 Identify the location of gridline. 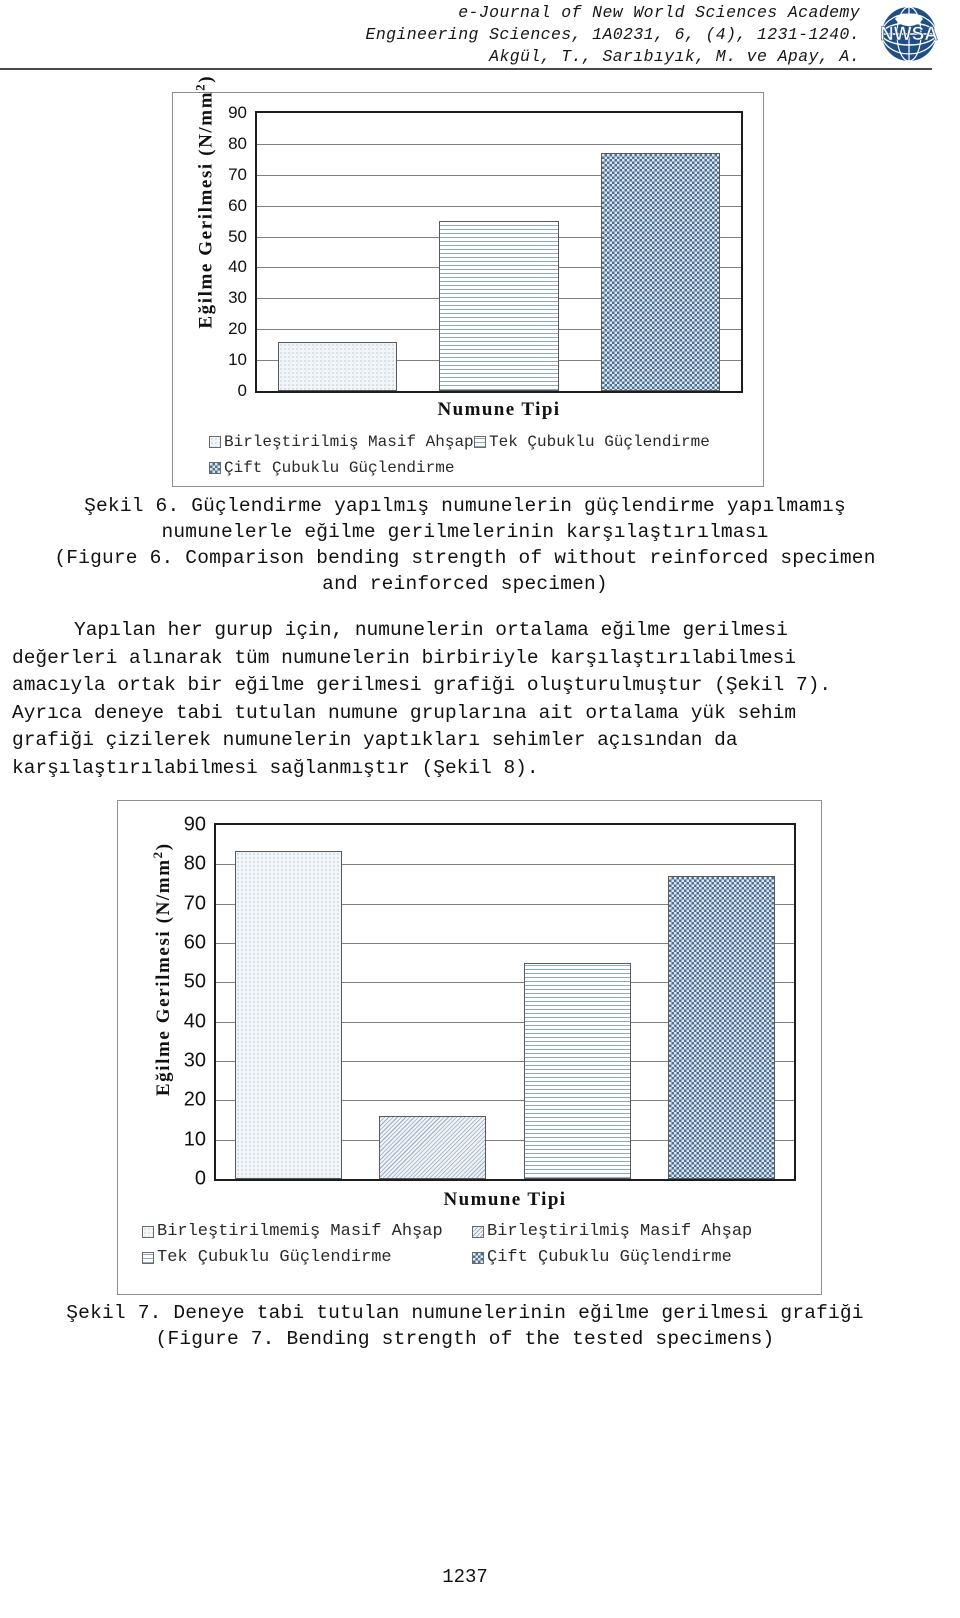
(499, 144).